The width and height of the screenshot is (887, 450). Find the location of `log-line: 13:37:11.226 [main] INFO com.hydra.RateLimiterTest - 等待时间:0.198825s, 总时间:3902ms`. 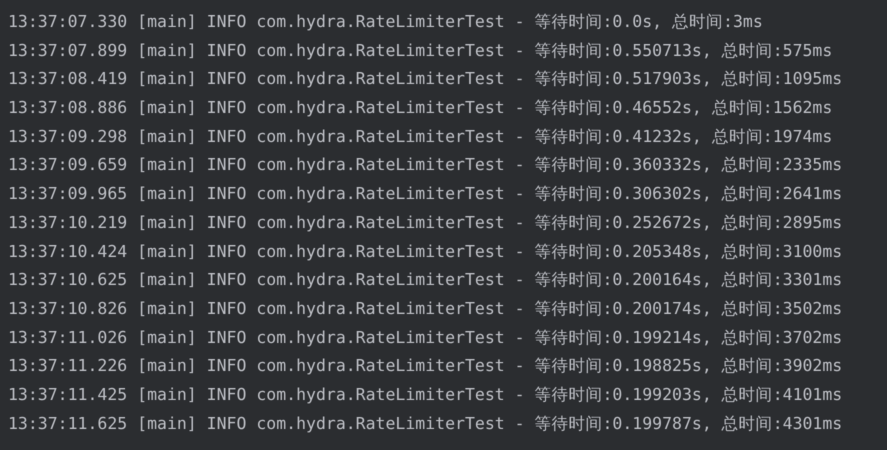

log-line: 13:37:11.226 [main] INFO com.hydra.RateLimiterTest - 等待时间:0.198825s, 总时间:3902ms is located at coordinates (425, 366).